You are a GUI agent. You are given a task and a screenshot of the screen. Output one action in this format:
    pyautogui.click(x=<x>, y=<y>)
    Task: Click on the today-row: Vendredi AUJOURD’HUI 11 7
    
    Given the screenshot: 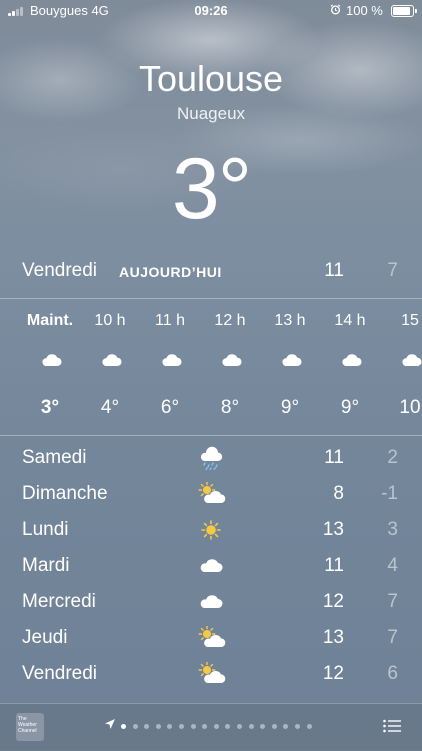 What is the action you would take?
    pyautogui.click(x=211, y=272)
    